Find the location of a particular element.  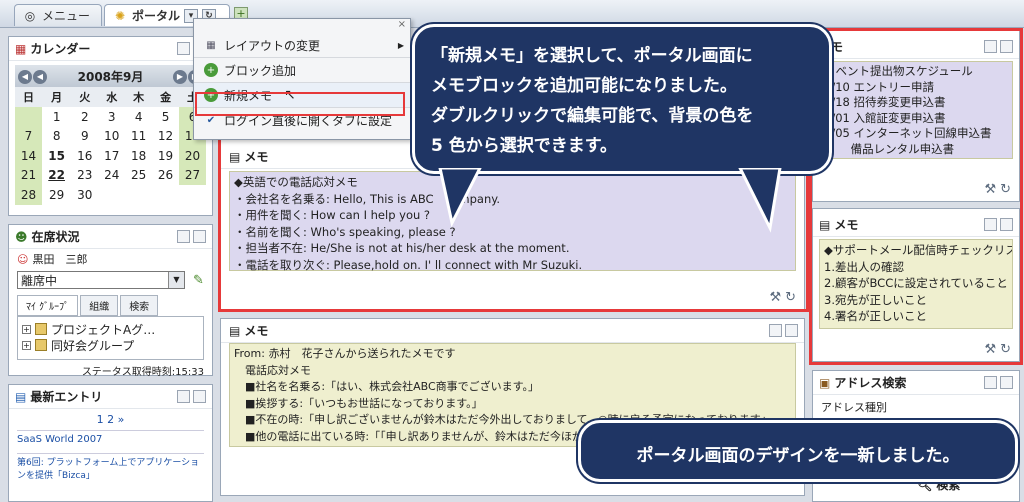

tree-item: + 同好会グループ is located at coordinates (110, 345).